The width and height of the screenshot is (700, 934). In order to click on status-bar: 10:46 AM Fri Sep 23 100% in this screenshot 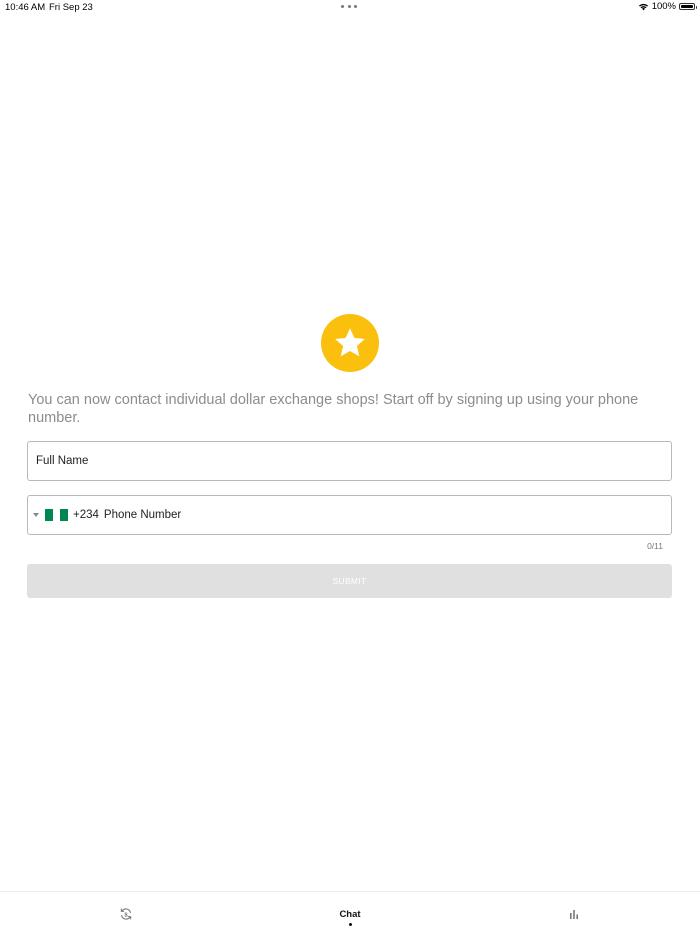, I will do `click(350, 7)`.